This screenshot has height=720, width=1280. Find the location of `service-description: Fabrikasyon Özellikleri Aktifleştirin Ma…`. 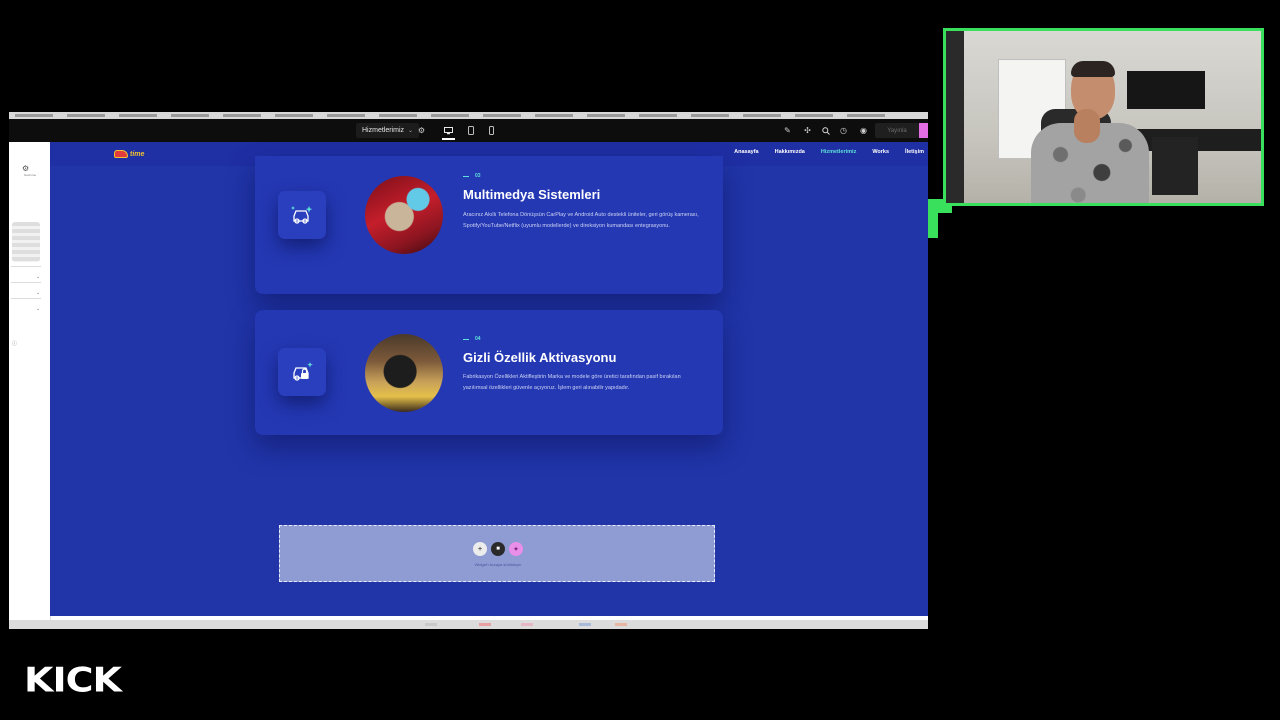

service-description: Fabrikasyon Özellikleri Aktifleştirin Ma… is located at coordinates (572, 382).